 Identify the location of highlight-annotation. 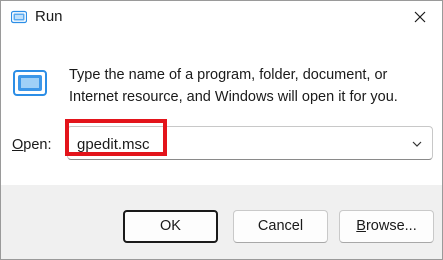
(116, 137).